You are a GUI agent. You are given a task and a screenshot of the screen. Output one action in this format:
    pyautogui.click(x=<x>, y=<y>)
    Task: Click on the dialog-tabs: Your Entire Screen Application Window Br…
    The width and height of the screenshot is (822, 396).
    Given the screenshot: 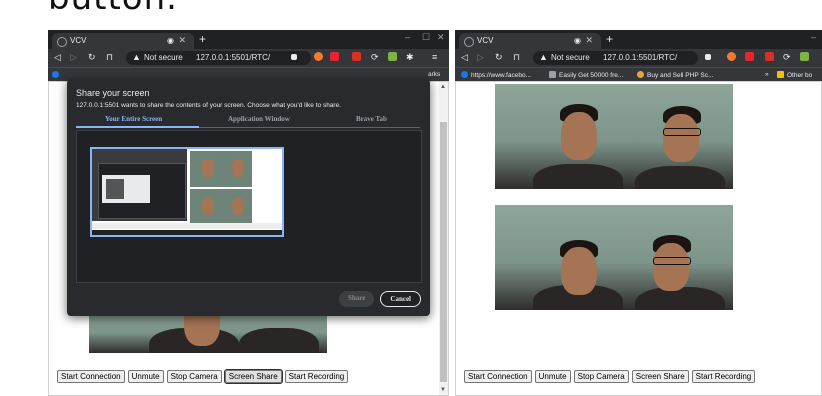 What is the action you would take?
    pyautogui.click(x=248, y=120)
    